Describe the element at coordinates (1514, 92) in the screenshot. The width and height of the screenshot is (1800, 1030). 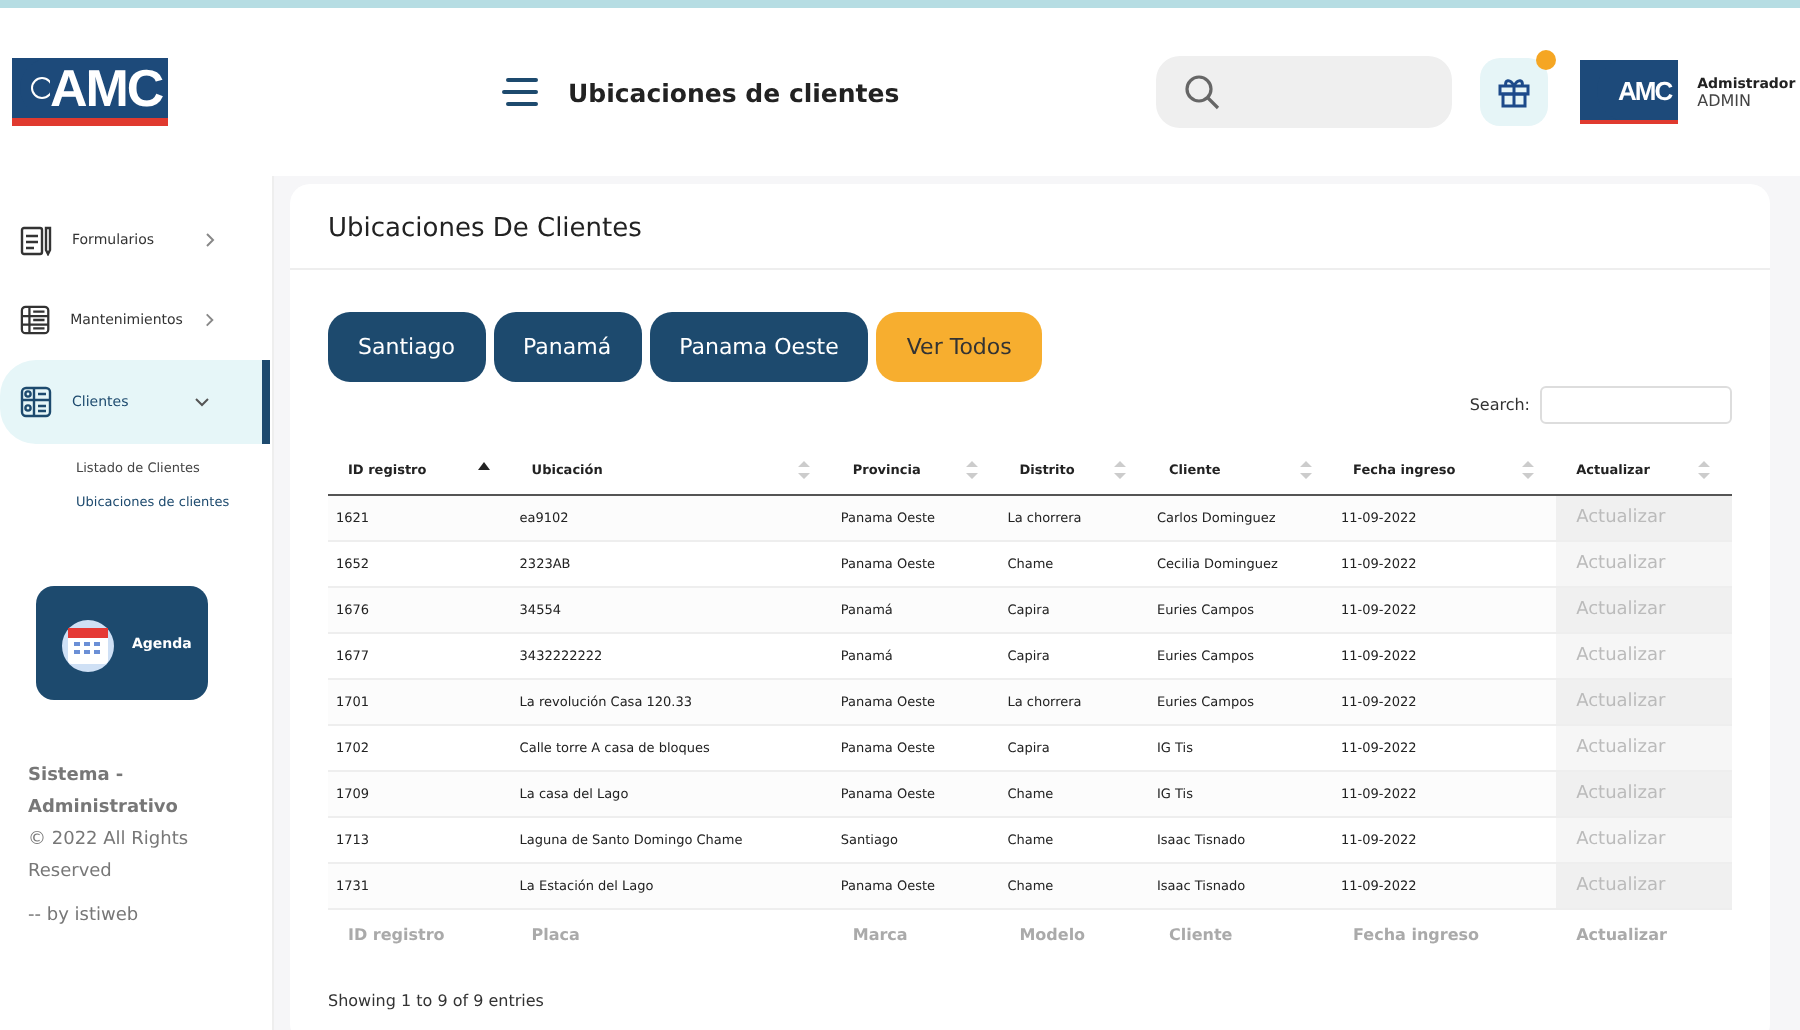
I see `gift-icon` at that location.